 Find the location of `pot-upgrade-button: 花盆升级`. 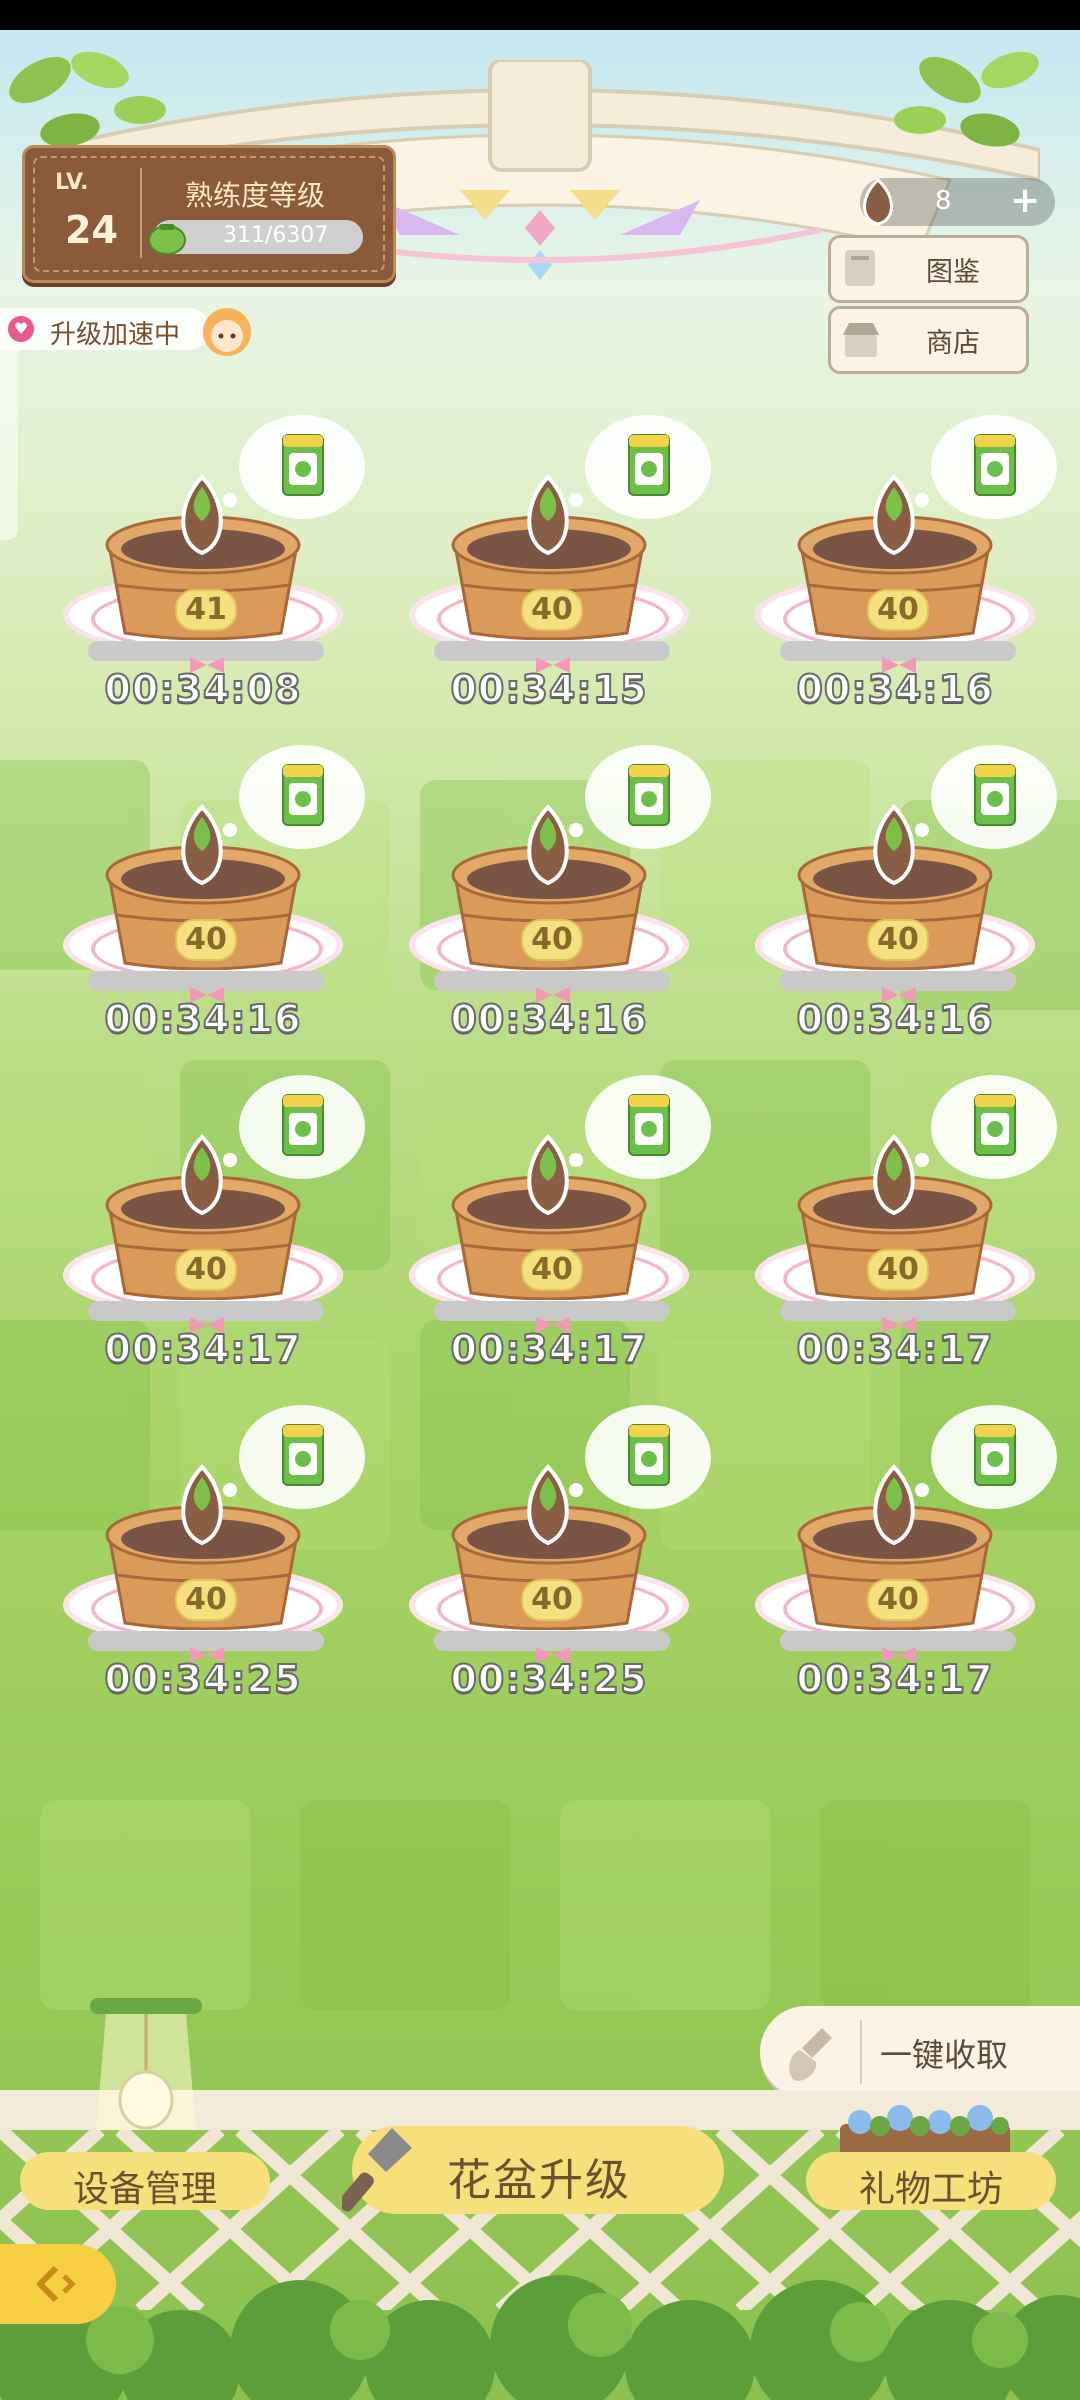

pot-upgrade-button: 花盆升级 is located at coordinates (533, 2170).